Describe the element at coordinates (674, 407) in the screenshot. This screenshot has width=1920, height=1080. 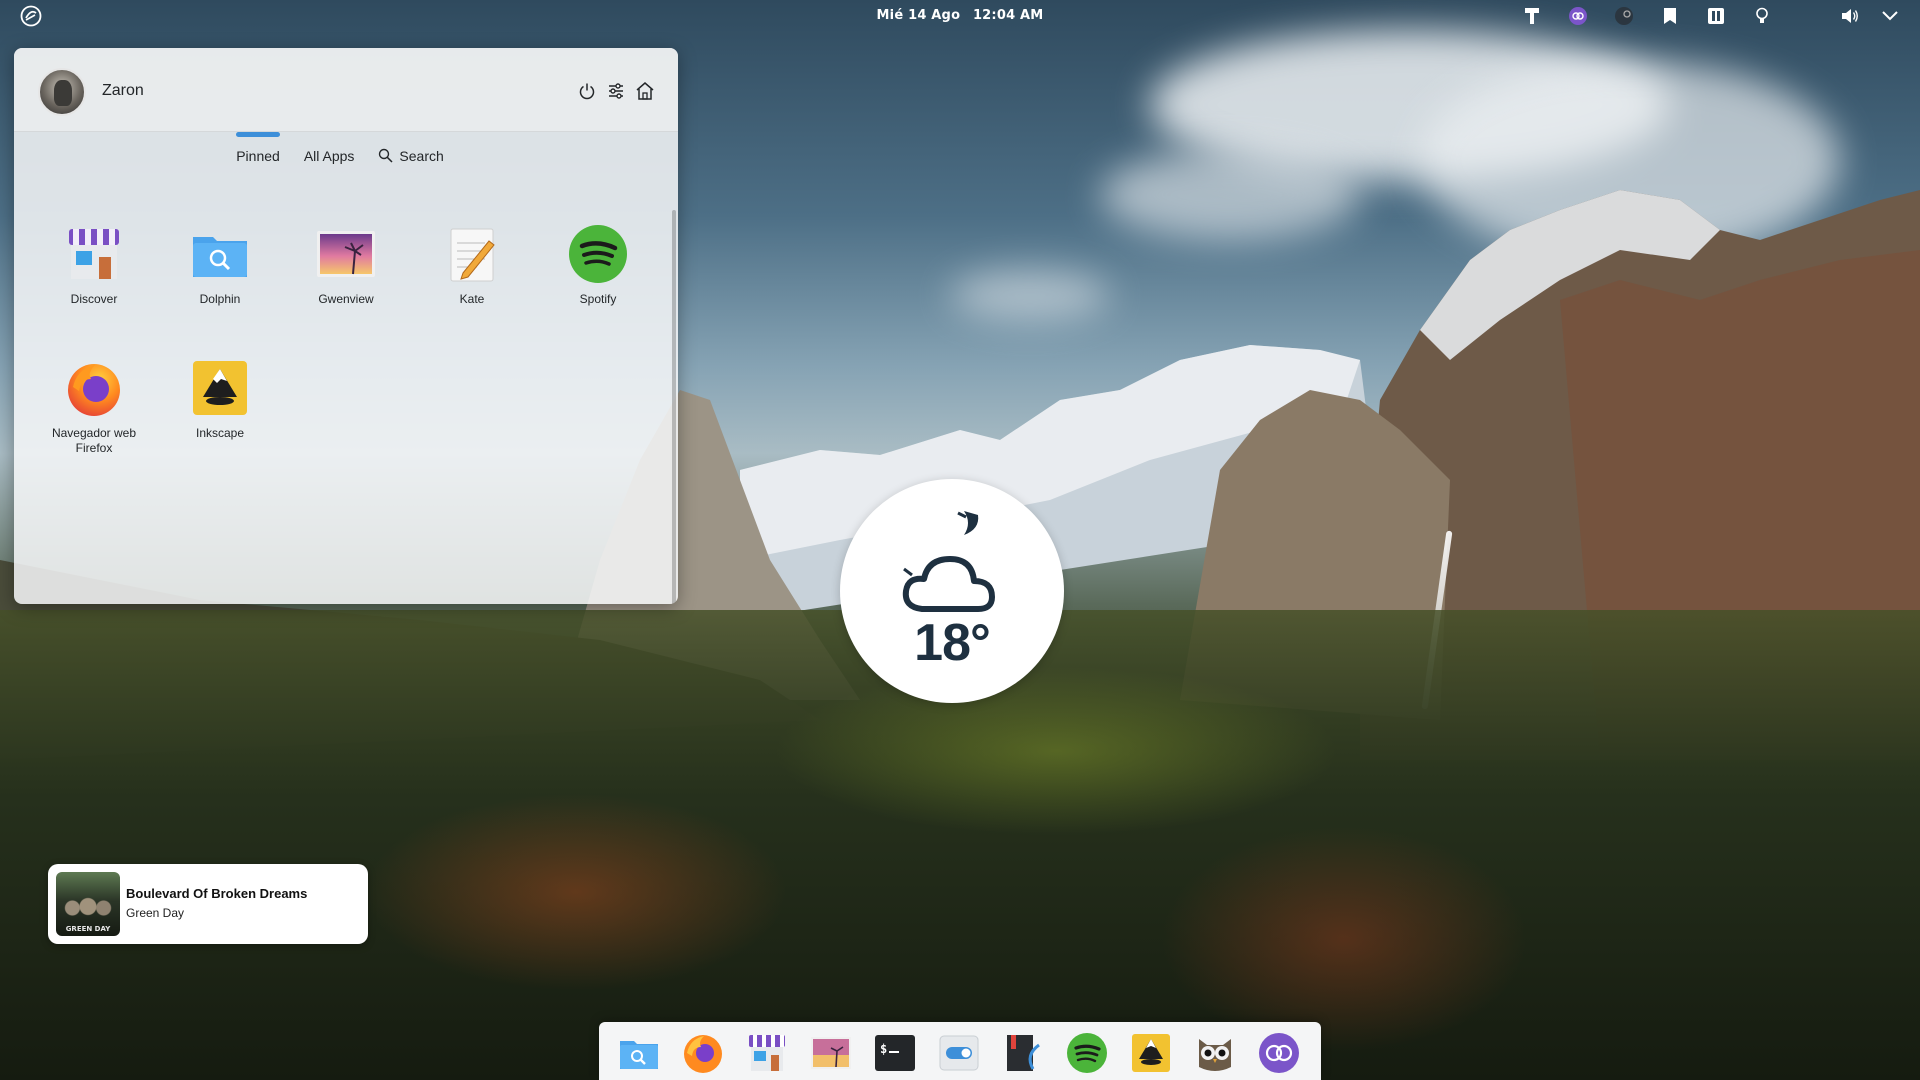
I see `launcher-scrollbar` at that location.